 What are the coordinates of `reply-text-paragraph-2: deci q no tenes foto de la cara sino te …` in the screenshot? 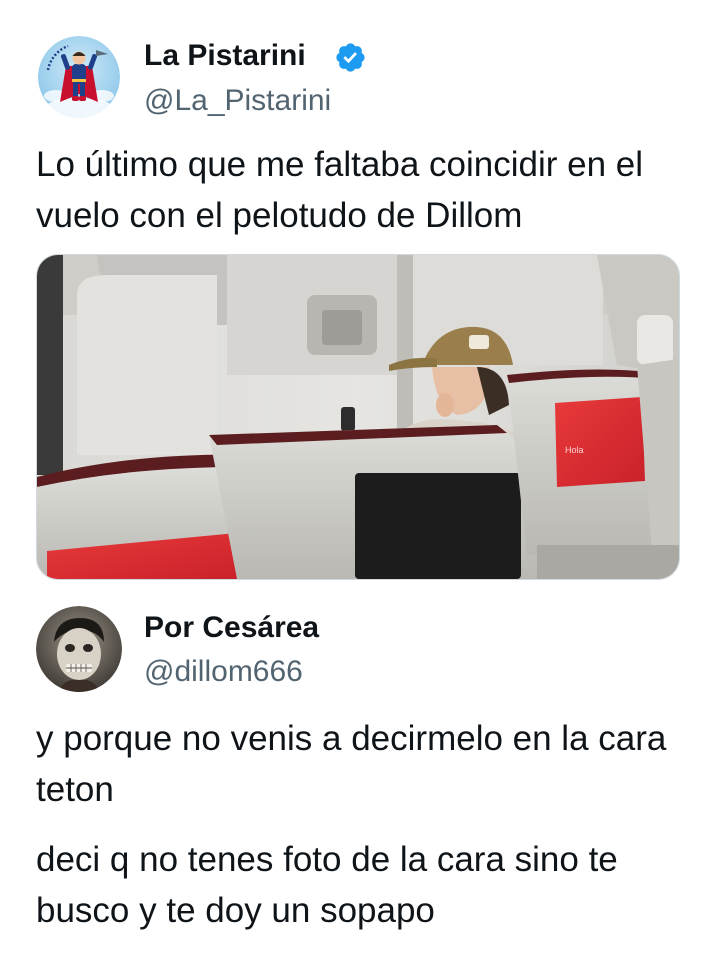 It's located at (327, 885).